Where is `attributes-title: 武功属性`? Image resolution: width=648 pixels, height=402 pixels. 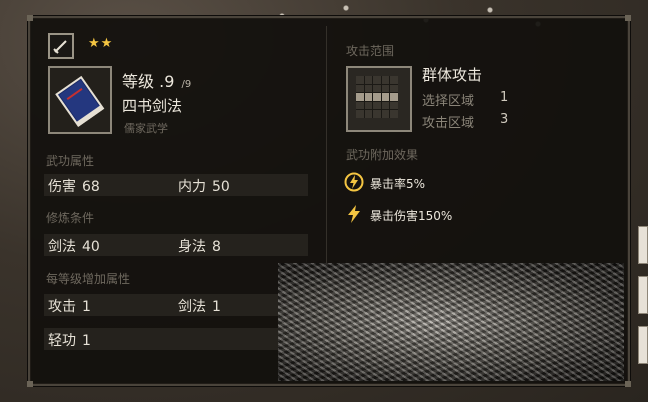 attributes-title: 武功属性 is located at coordinates (70, 161).